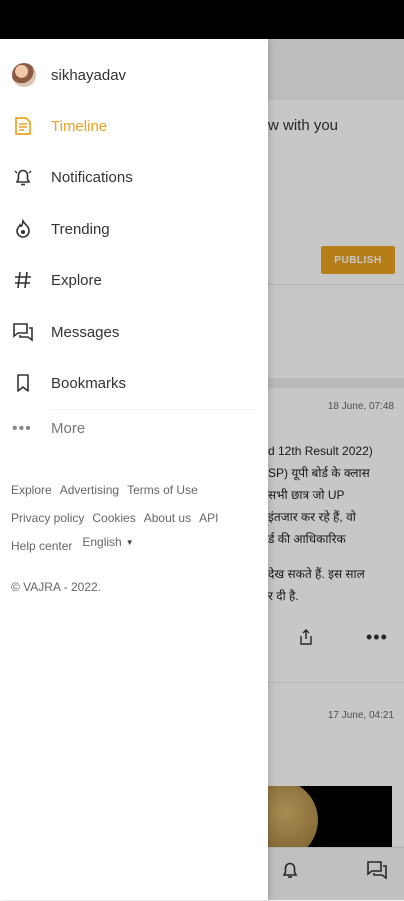 This screenshot has height=901, width=404. Describe the element at coordinates (208, 518) in the screenshot. I see `footer-link-api: API` at that location.